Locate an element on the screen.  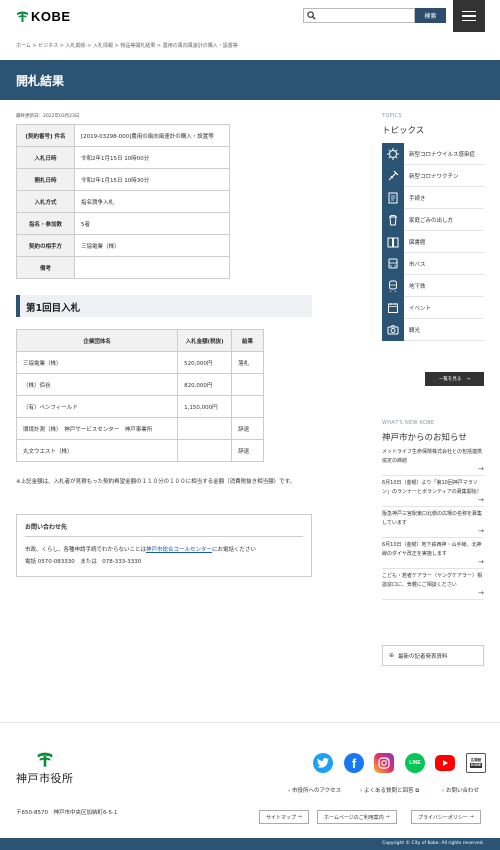
access-link: › 市役所へのアクセス is located at coordinates (314, 790).